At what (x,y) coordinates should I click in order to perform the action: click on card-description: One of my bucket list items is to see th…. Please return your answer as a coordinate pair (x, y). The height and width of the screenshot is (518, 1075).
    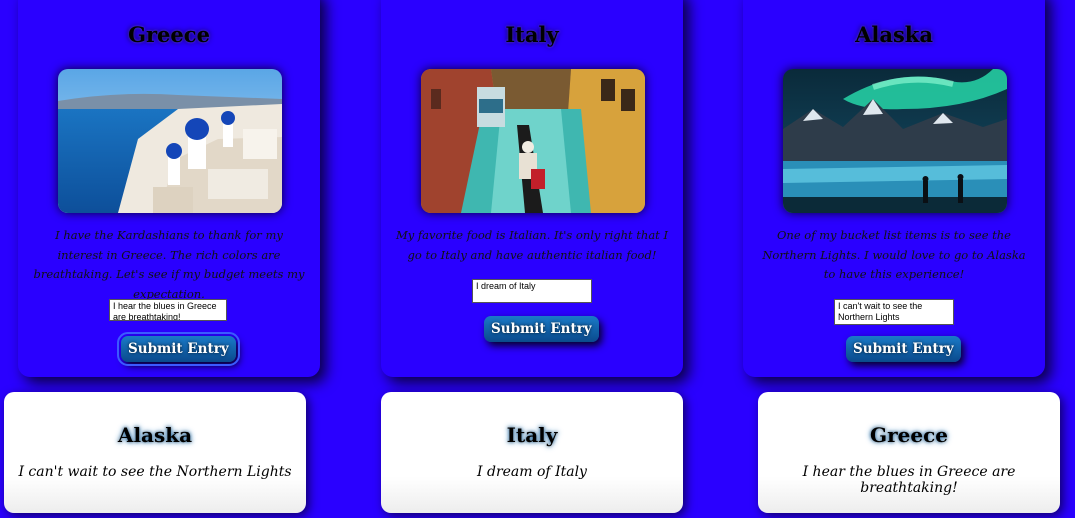
    Looking at the image, I should click on (894, 254).